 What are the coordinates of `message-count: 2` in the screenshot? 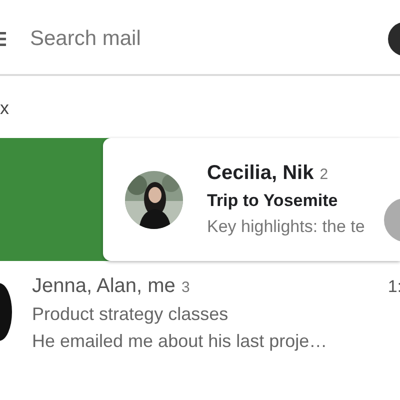 It's located at (324, 174).